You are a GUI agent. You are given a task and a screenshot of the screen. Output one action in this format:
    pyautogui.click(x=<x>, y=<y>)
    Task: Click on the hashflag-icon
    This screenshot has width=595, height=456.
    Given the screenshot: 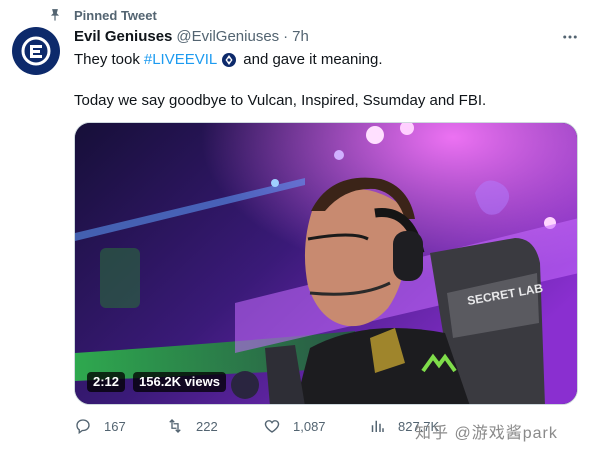 What is the action you would take?
    pyautogui.click(x=229, y=60)
    